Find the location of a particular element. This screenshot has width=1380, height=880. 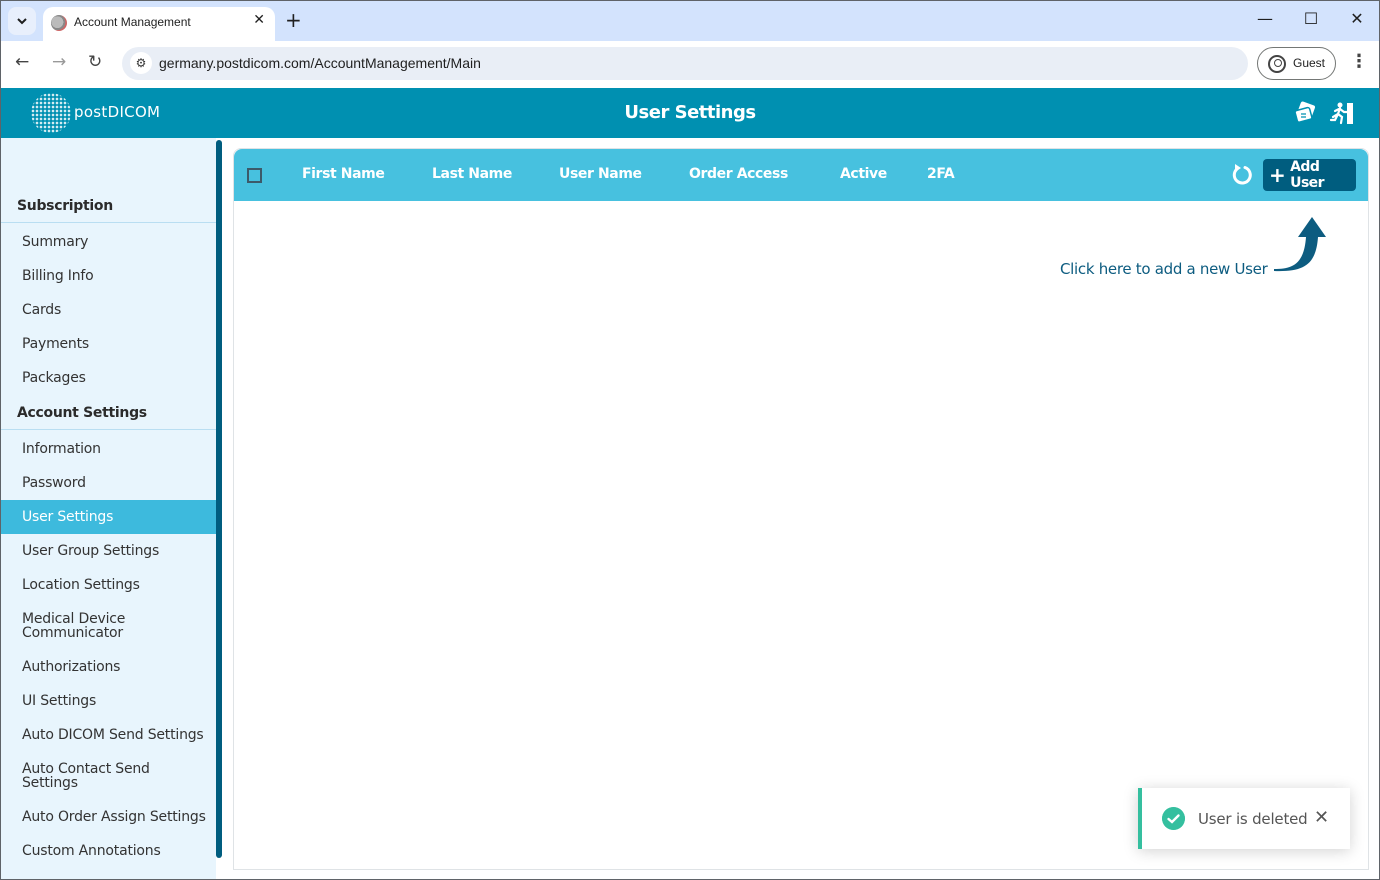

forward-arrow-icon: → is located at coordinates (59, 62).